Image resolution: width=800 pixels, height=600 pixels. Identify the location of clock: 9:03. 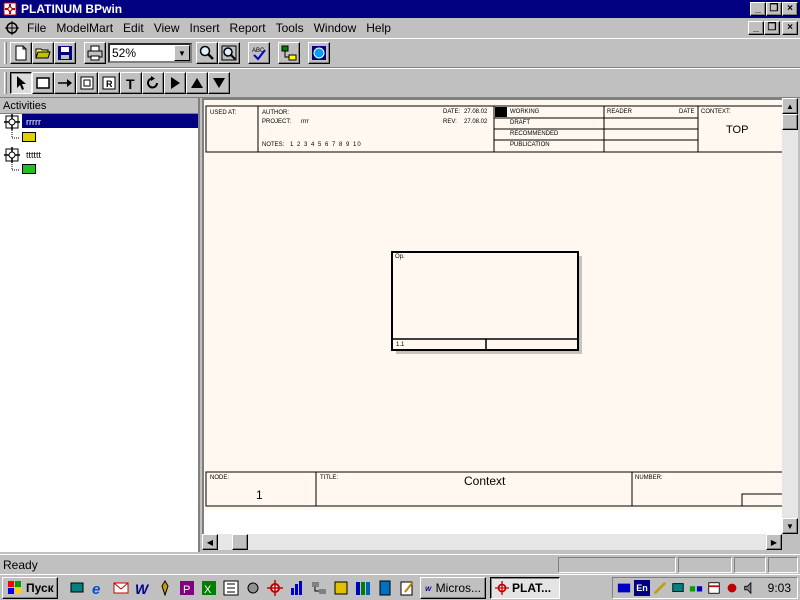
(782, 588).